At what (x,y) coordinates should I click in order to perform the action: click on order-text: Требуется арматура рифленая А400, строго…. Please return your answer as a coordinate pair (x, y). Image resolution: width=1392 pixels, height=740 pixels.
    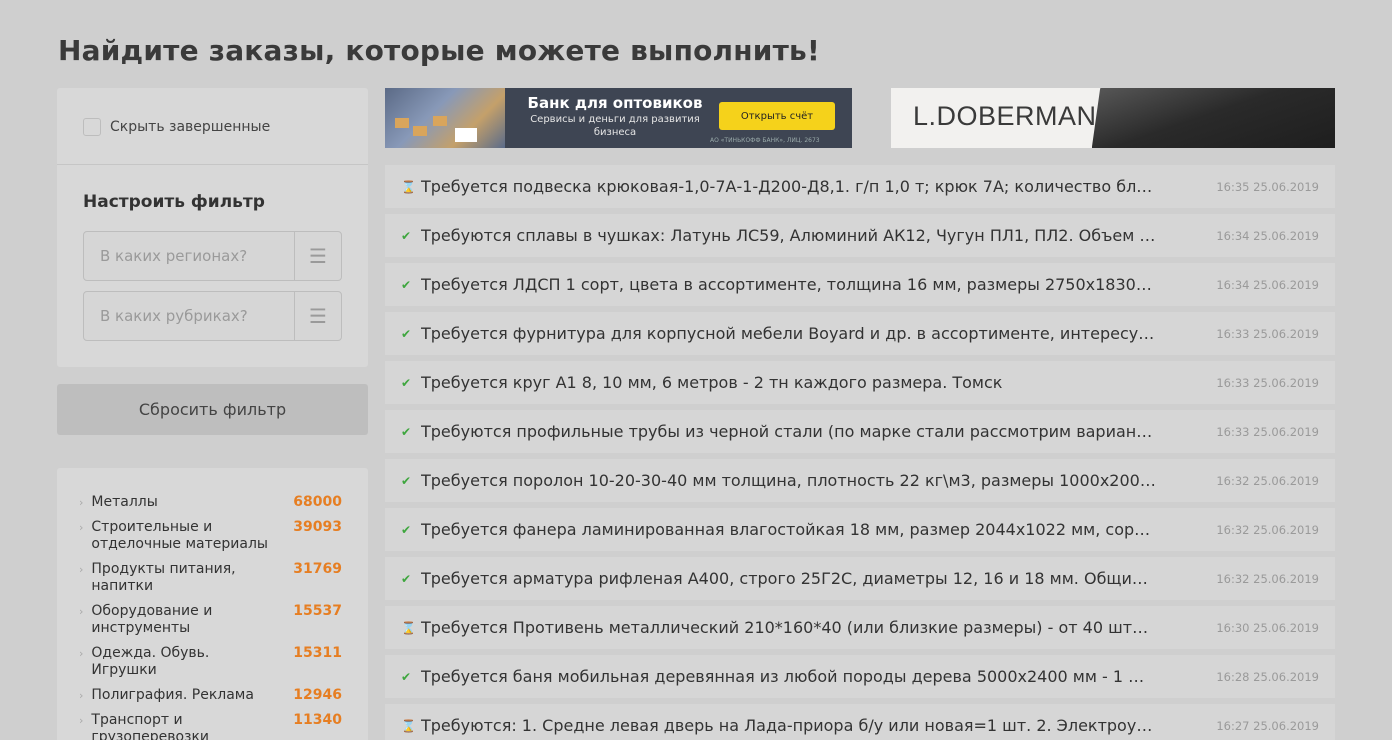
    Looking at the image, I should click on (788, 578).